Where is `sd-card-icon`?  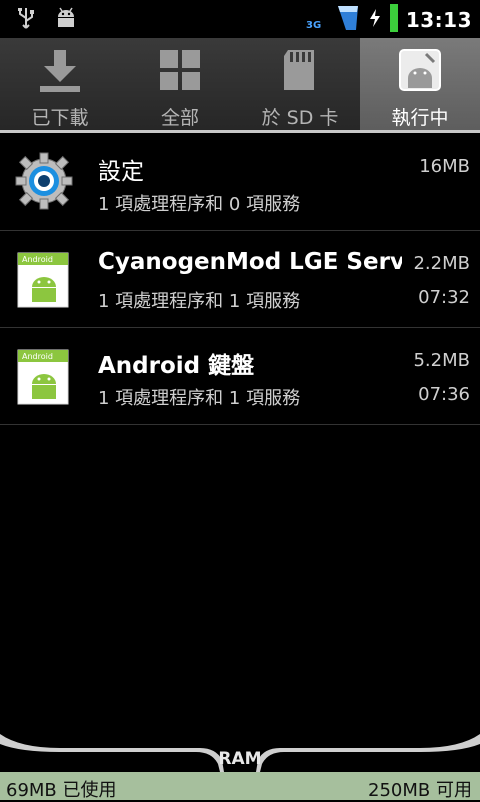
sd-card-icon is located at coordinates (300, 70).